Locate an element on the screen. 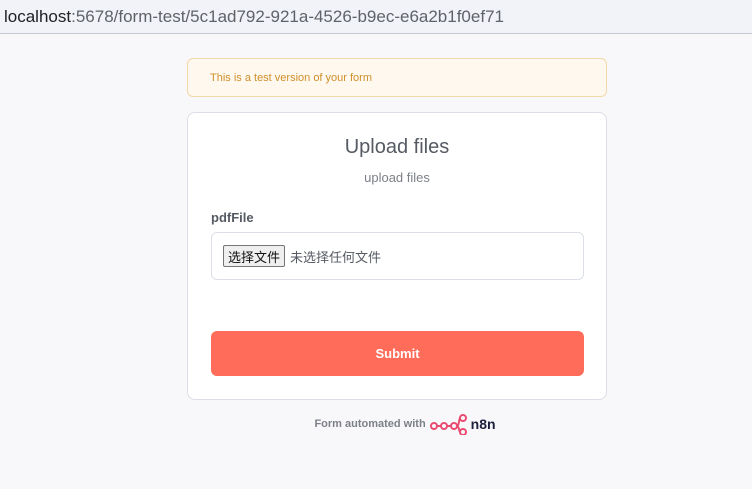  banner-text: This is a test version of your form is located at coordinates (291, 77).